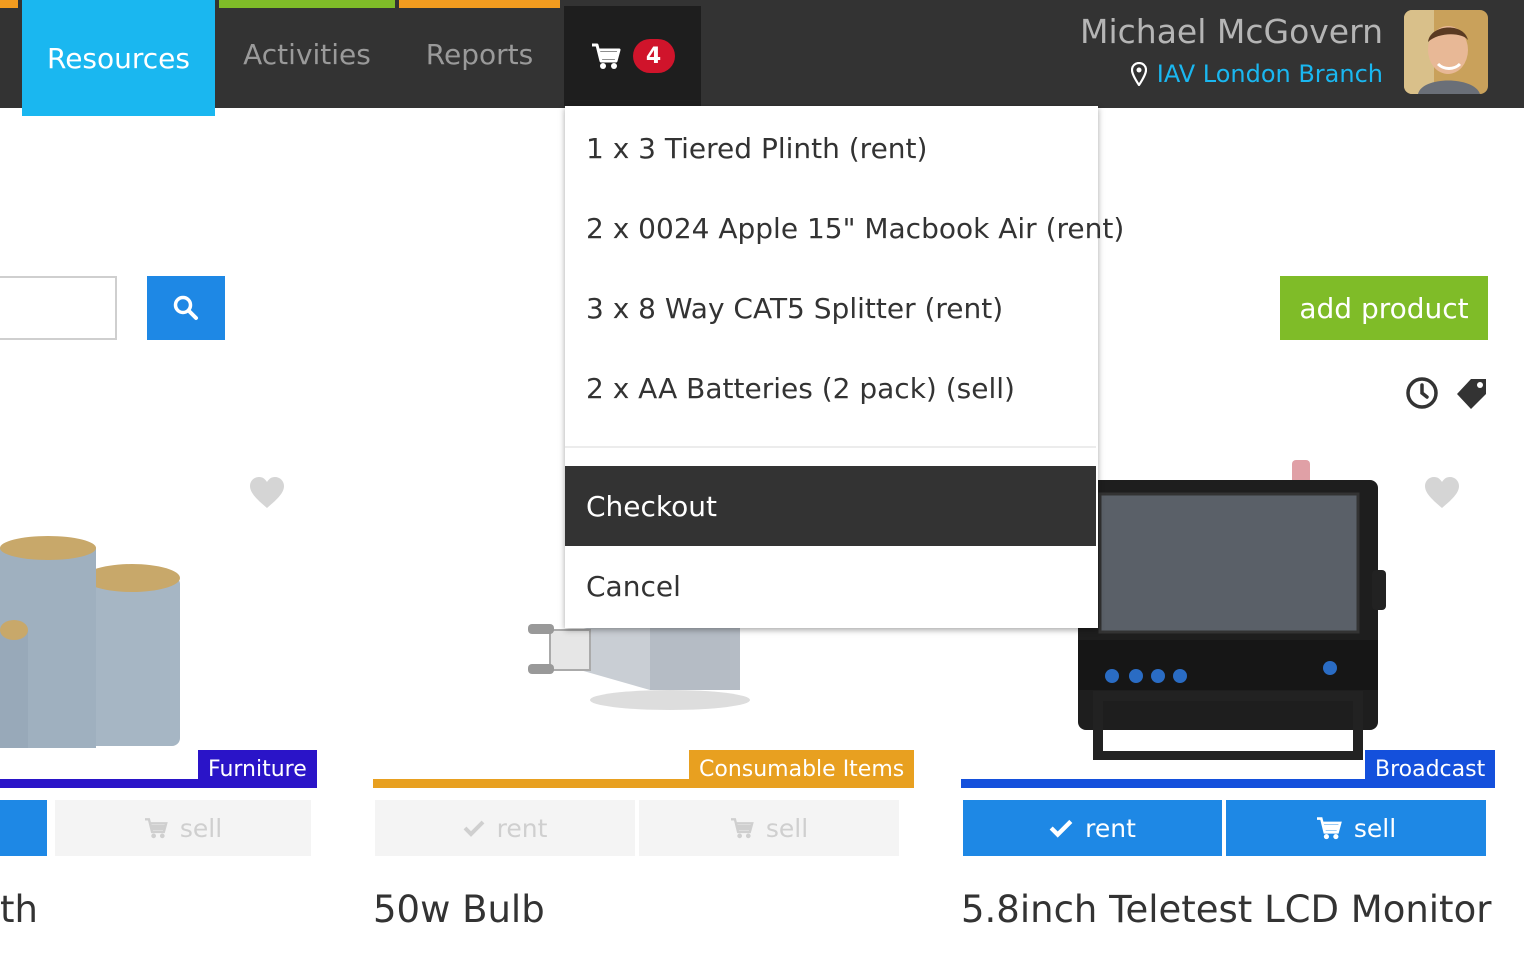 The height and width of the screenshot is (958, 1524). Describe the element at coordinates (830, 506) in the screenshot. I see `checkout-button: Checkout` at that location.